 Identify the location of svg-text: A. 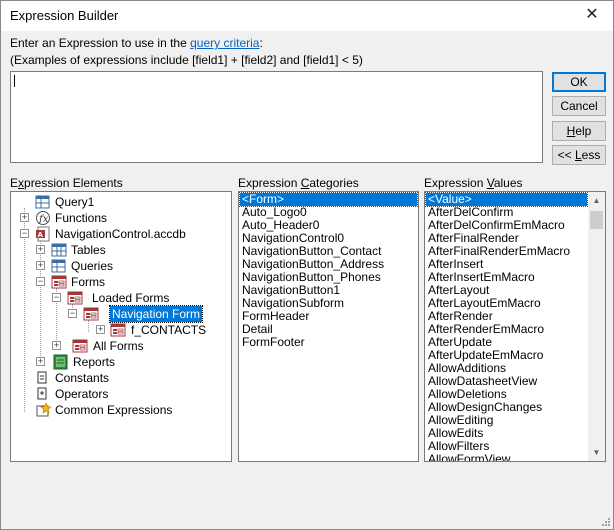
(41, 235).